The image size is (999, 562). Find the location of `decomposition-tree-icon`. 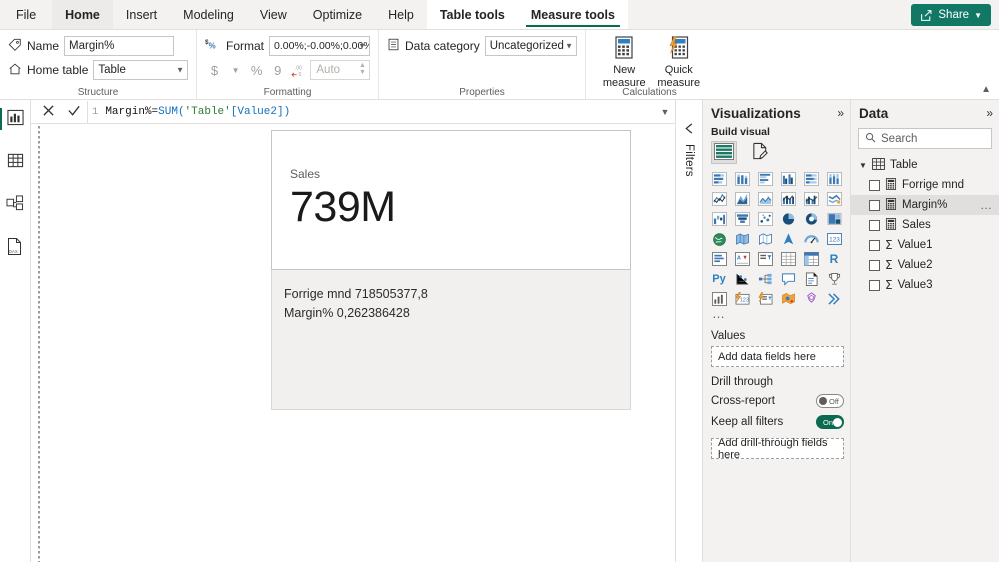

decomposition-tree-icon is located at coordinates (765, 279).